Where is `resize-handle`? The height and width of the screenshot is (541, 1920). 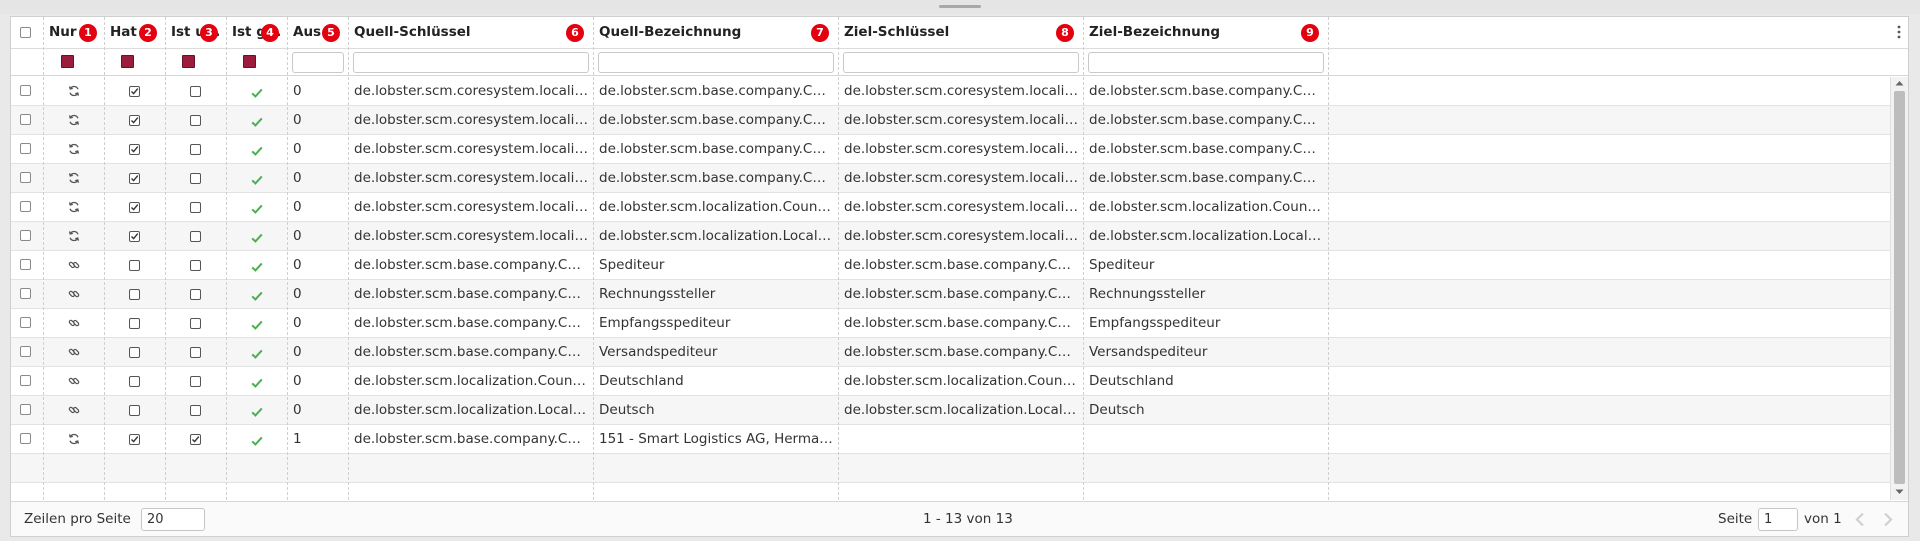 resize-handle is located at coordinates (960, 6).